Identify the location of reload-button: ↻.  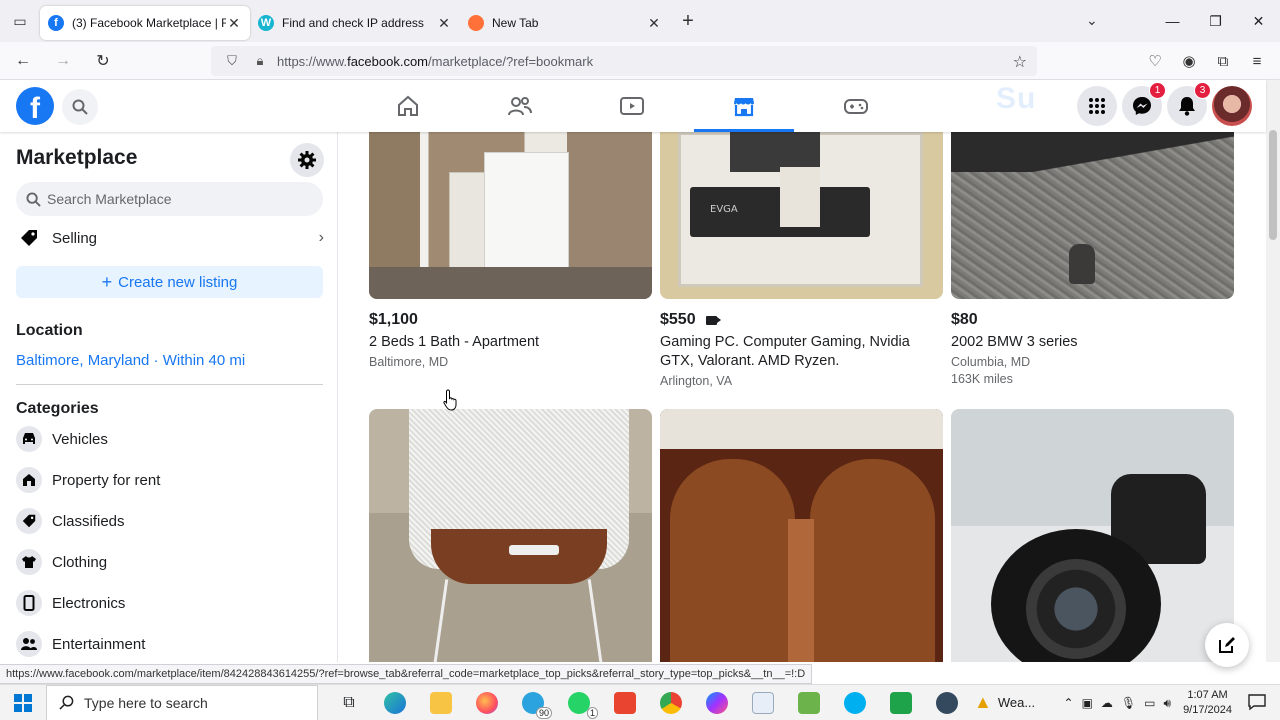
(103, 61).